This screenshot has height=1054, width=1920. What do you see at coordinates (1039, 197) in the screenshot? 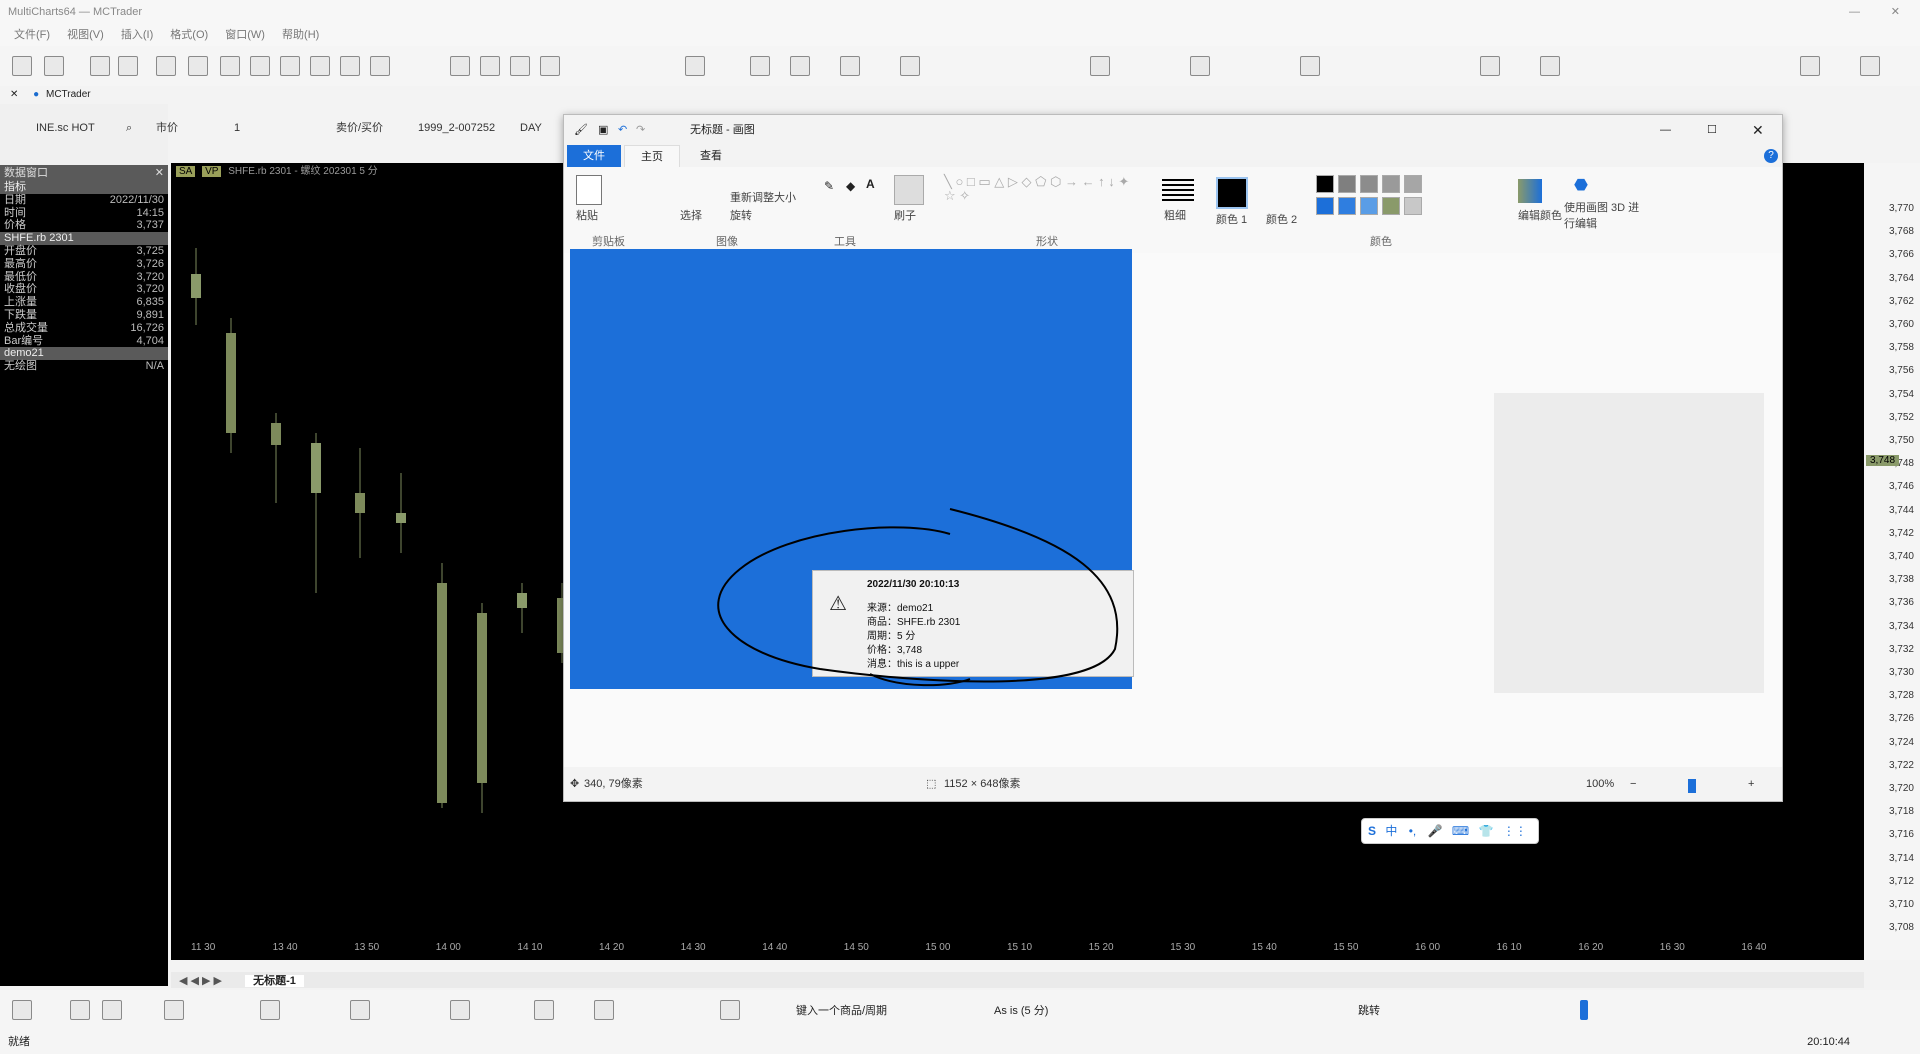
I see `shapes-gallery: ╲ ○ □ ▭ △ ▷ ◇ ⬠ ⬡ → ← ↑ ↓ ✦ ☆ ✧` at bounding box center [1039, 197].